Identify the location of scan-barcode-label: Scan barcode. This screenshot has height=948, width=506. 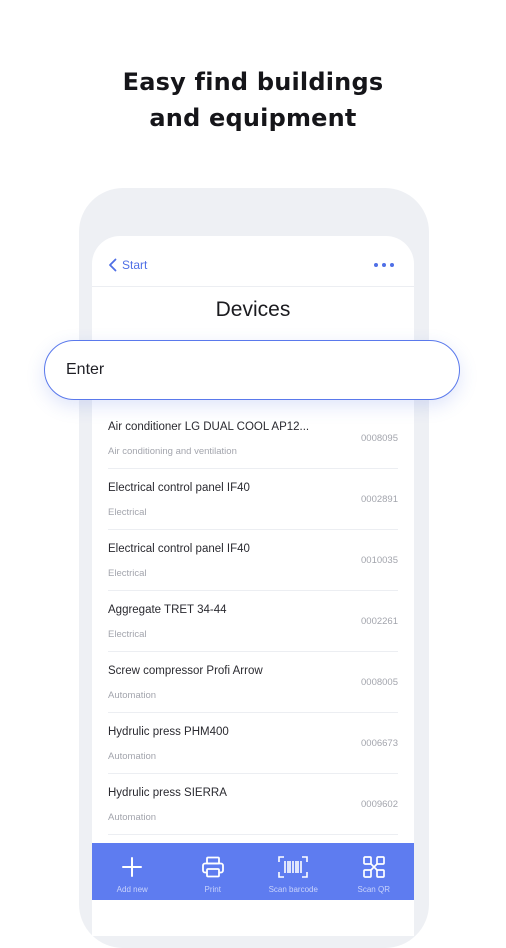
(293, 889).